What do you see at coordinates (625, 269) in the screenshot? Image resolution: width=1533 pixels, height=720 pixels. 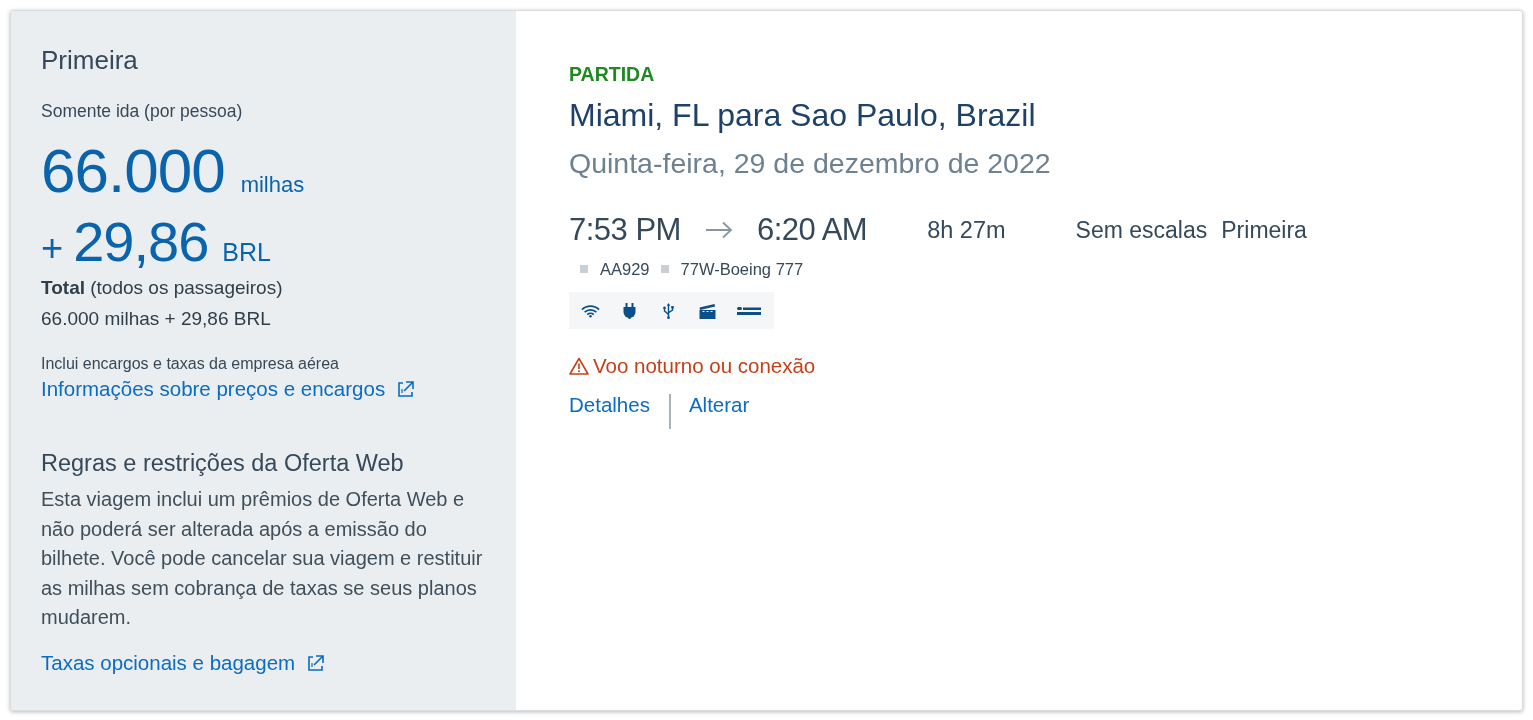 I see `flight-detail: AA929` at bounding box center [625, 269].